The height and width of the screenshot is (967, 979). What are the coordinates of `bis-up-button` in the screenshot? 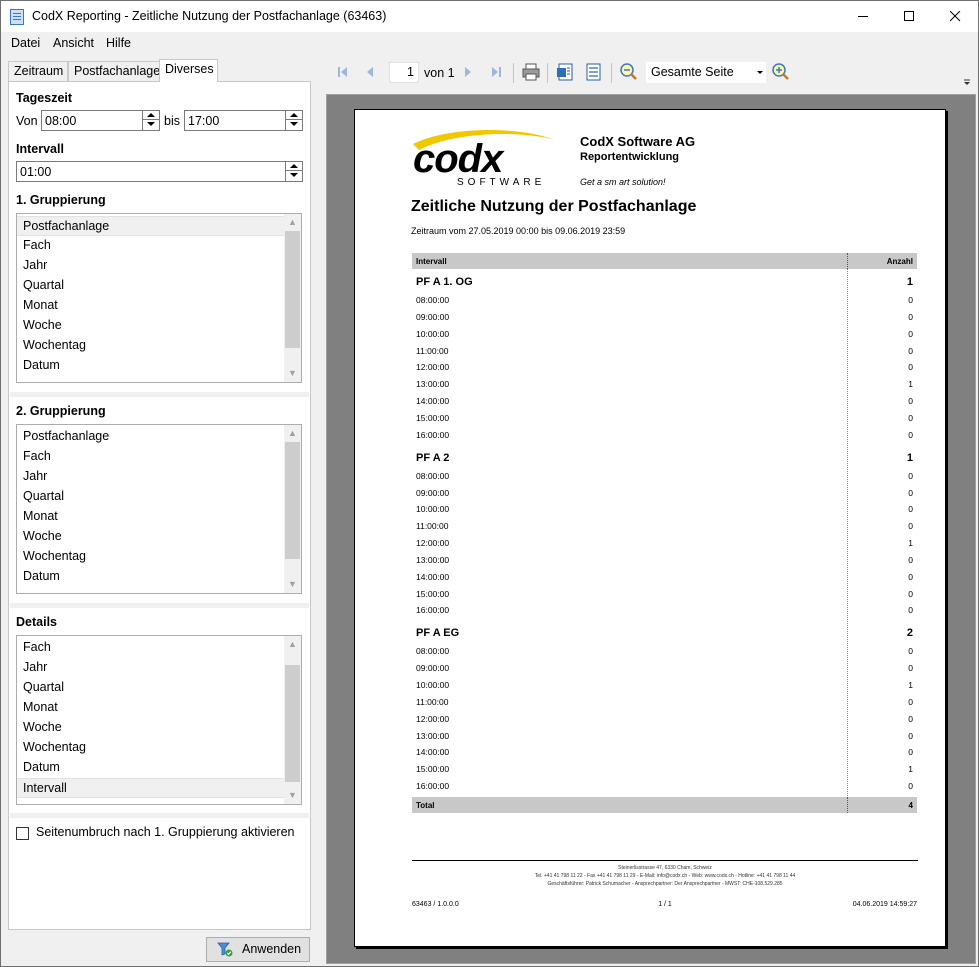 It's located at (294, 115).